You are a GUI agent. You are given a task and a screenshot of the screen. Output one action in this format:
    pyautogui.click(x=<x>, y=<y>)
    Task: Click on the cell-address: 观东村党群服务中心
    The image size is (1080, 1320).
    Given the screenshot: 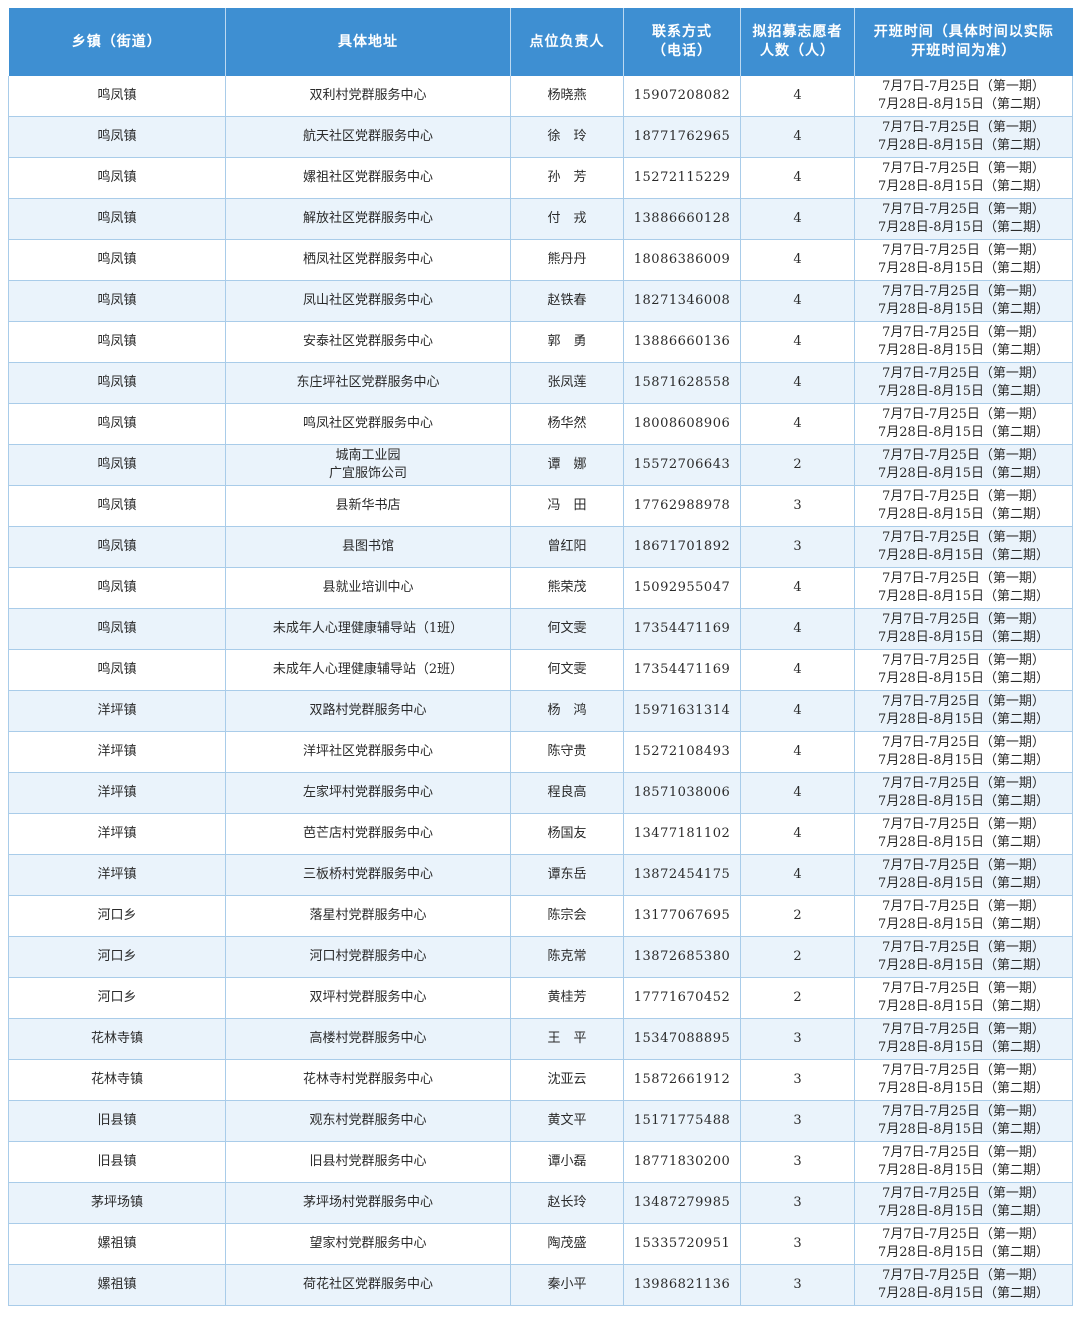 What is the action you would take?
    pyautogui.click(x=368, y=1121)
    